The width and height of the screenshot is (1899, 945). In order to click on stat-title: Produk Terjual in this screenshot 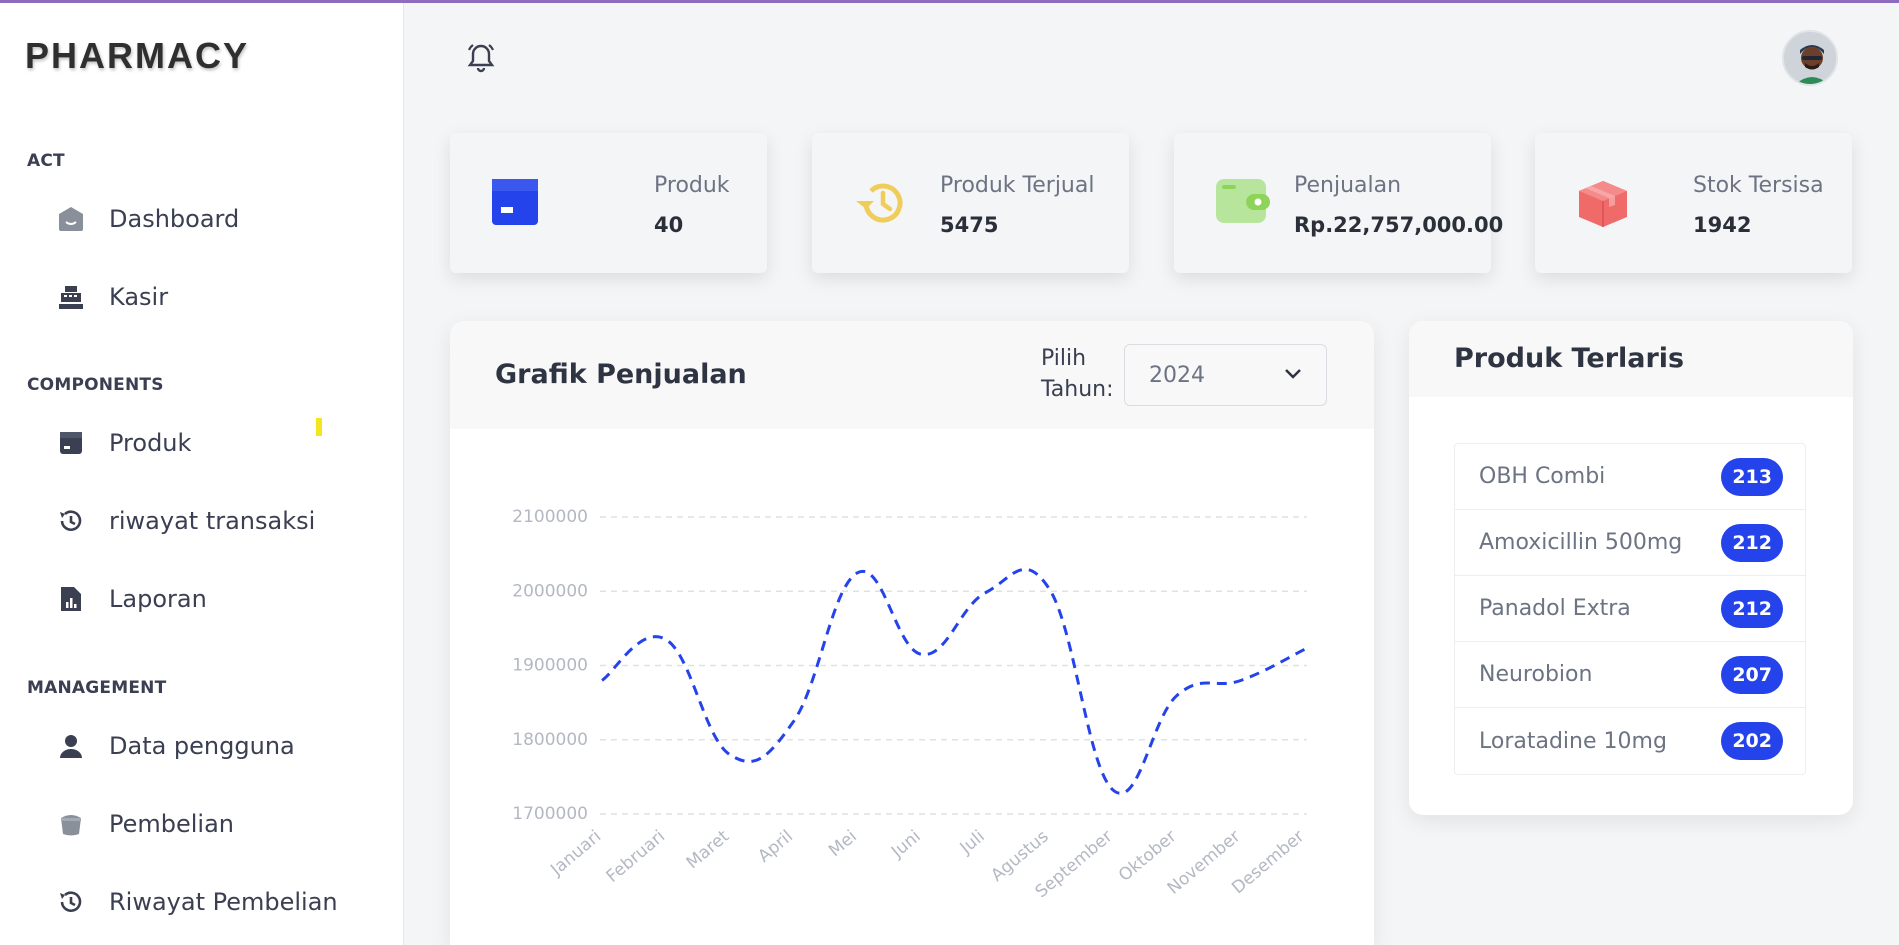, I will do `click(1017, 185)`.